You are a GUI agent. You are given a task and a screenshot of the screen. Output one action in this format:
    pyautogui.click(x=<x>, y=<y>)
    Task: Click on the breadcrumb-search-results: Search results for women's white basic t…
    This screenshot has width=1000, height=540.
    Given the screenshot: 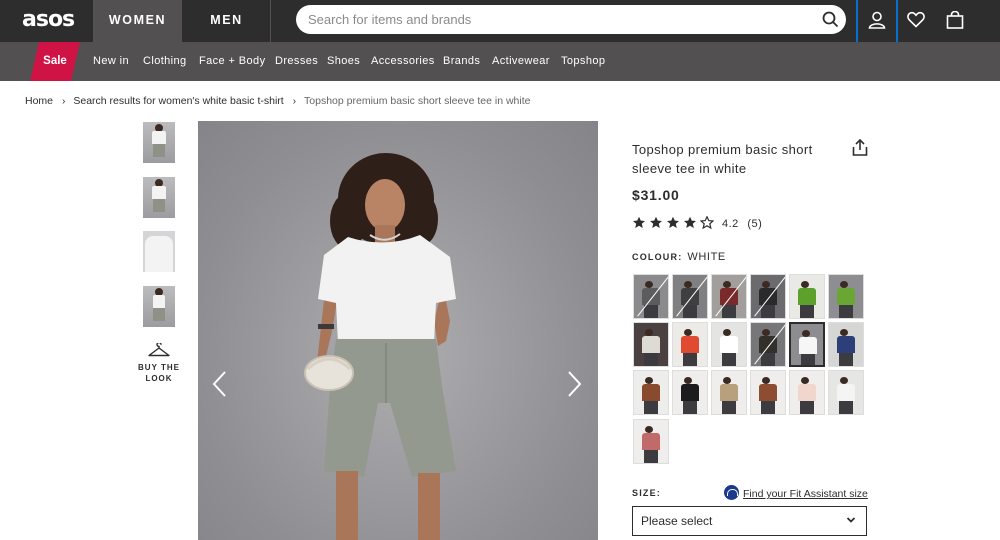 What is the action you would take?
    pyautogui.click(x=178, y=101)
    